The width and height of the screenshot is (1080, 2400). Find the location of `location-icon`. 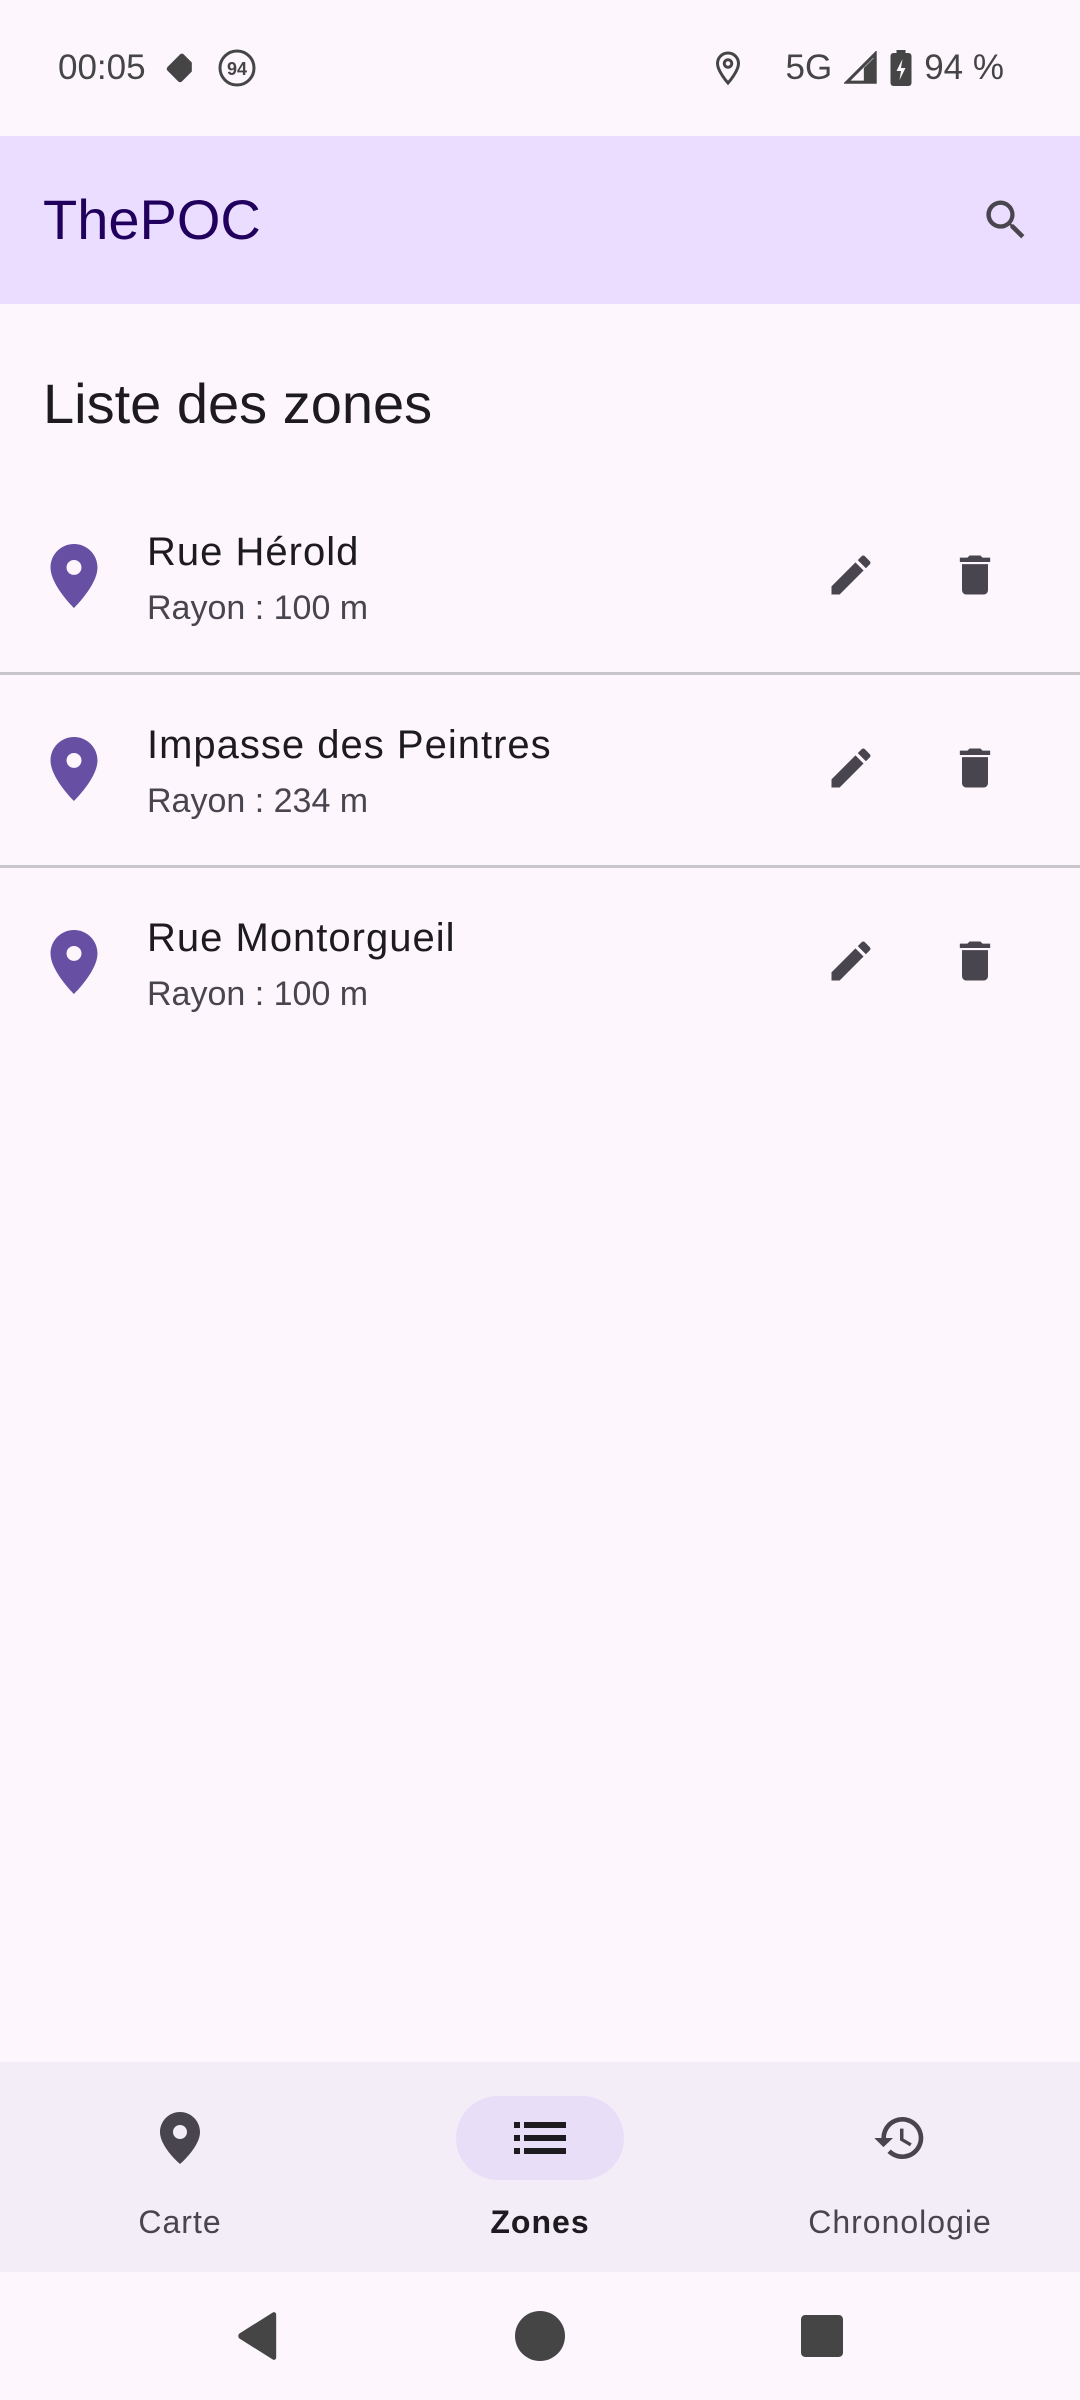

location-icon is located at coordinates (728, 68).